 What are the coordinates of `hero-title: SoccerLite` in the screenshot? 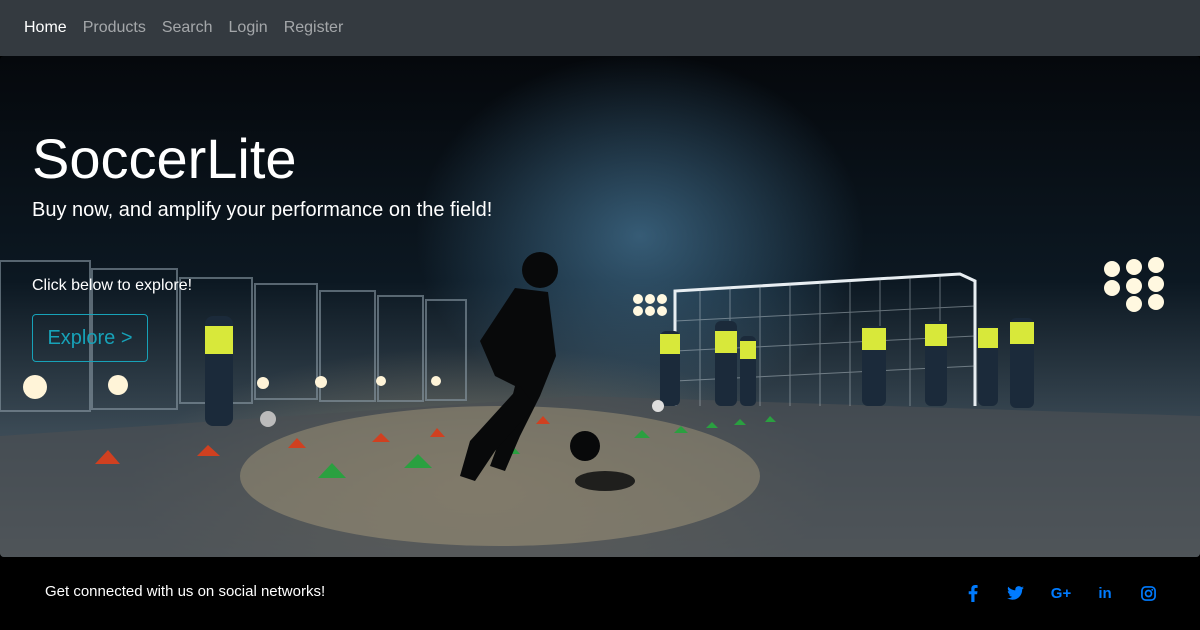 It's located at (164, 158).